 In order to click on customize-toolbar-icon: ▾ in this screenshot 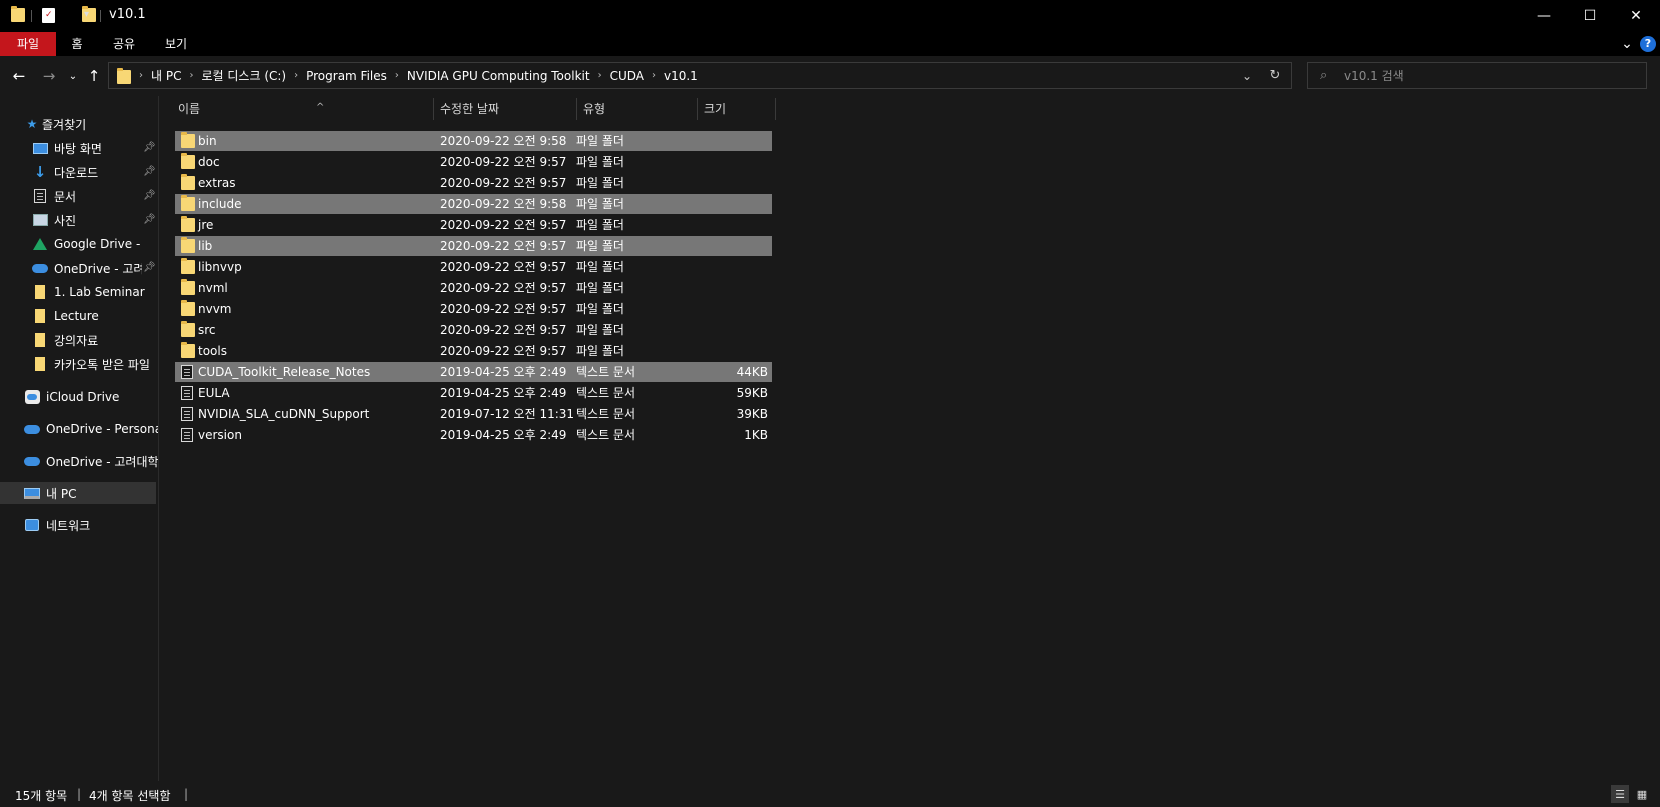, I will do `click(86, 17)`.